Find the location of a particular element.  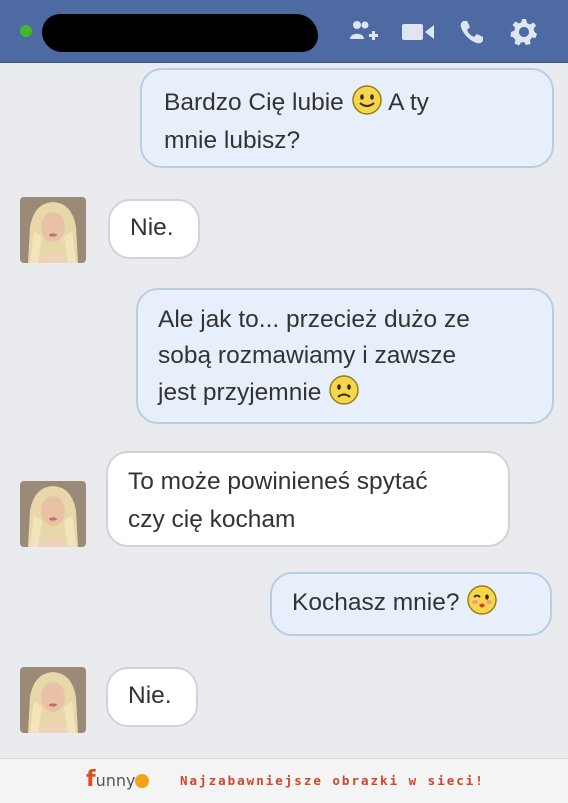

kiss-emoji-icon is located at coordinates (482, 600).